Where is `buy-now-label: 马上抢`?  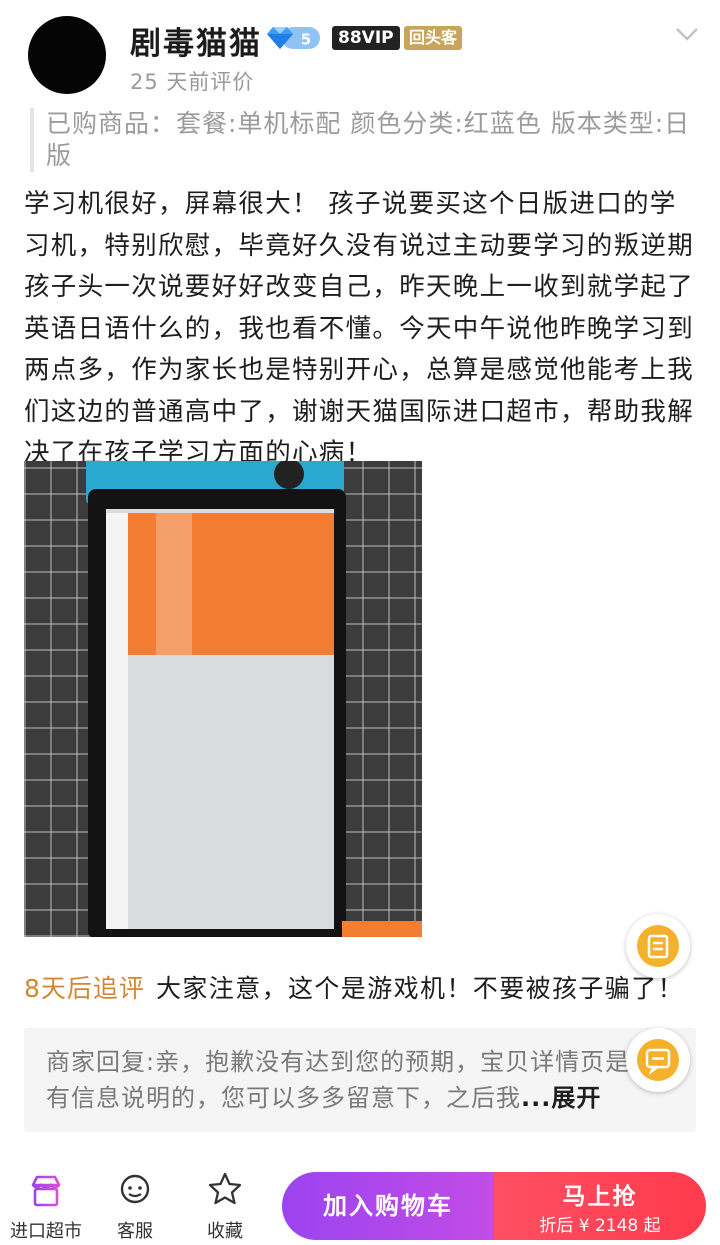
buy-now-label: 马上抢 is located at coordinates (600, 1194).